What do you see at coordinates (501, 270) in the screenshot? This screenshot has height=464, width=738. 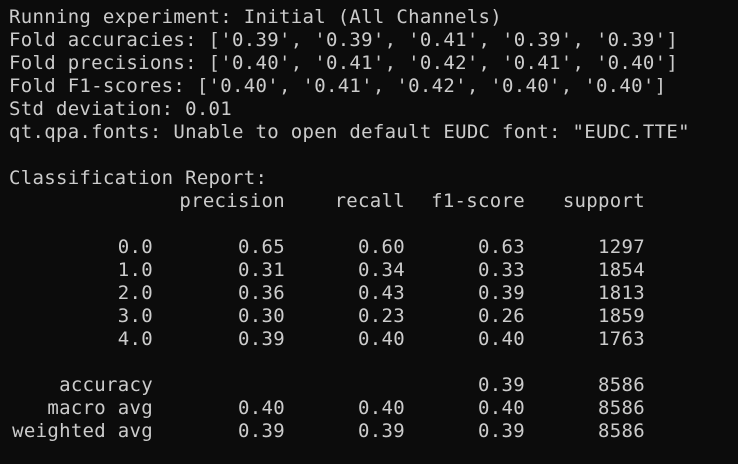 I see `cell-f1-score: 0.33` at bounding box center [501, 270].